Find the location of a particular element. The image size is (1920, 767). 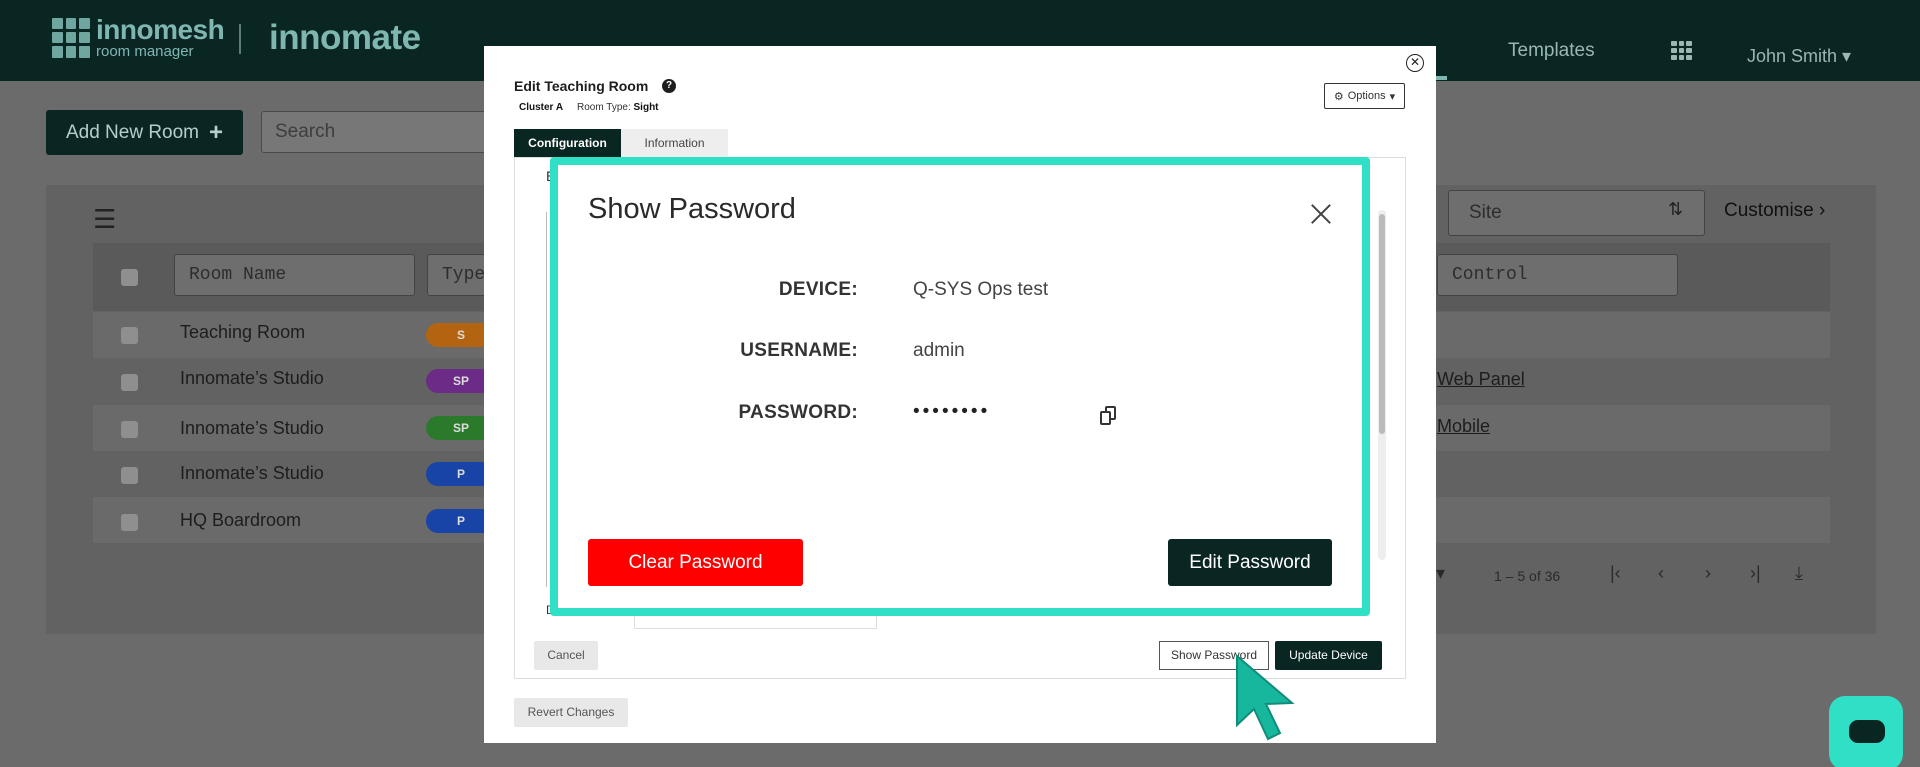

type-filter: Type is located at coordinates (457, 275).